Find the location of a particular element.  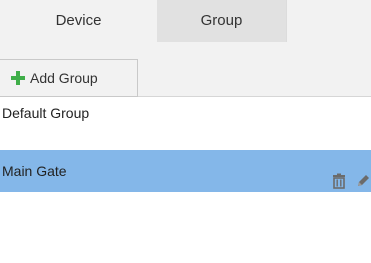

tab-group: Group is located at coordinates (221, 21).